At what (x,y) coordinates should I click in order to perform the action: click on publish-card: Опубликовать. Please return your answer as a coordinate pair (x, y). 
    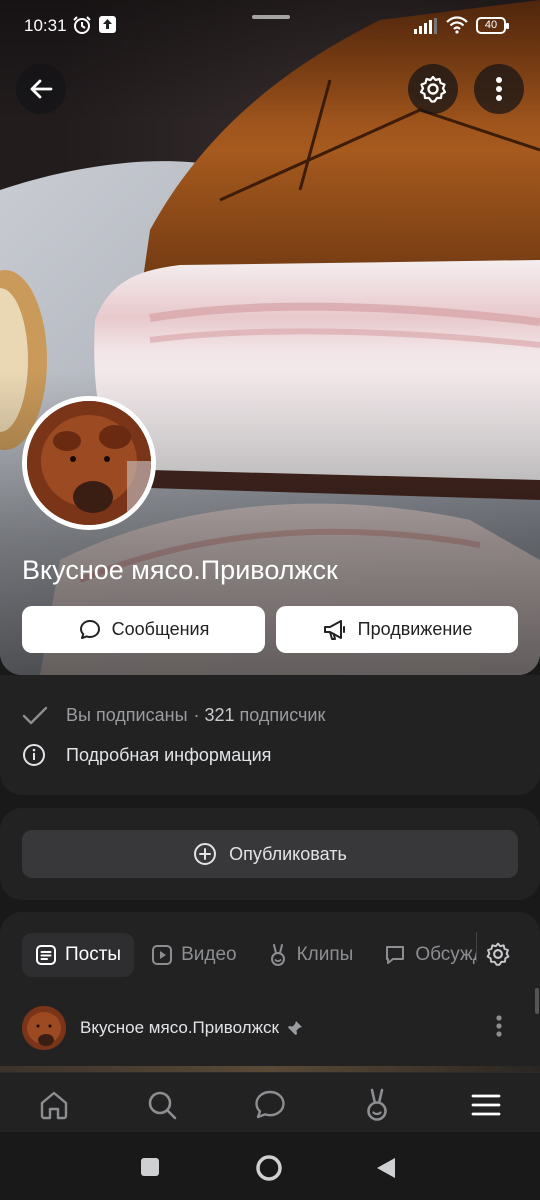
    Looking at the image, I should click on (270, 854).